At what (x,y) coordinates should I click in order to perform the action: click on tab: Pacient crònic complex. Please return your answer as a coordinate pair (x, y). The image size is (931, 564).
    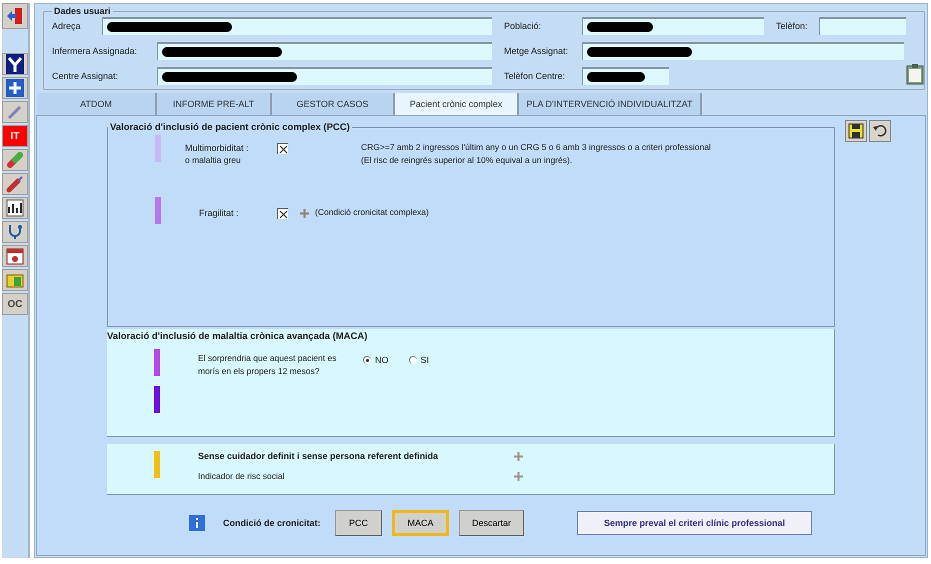
    Looking at the image, I should click on (457, 104).